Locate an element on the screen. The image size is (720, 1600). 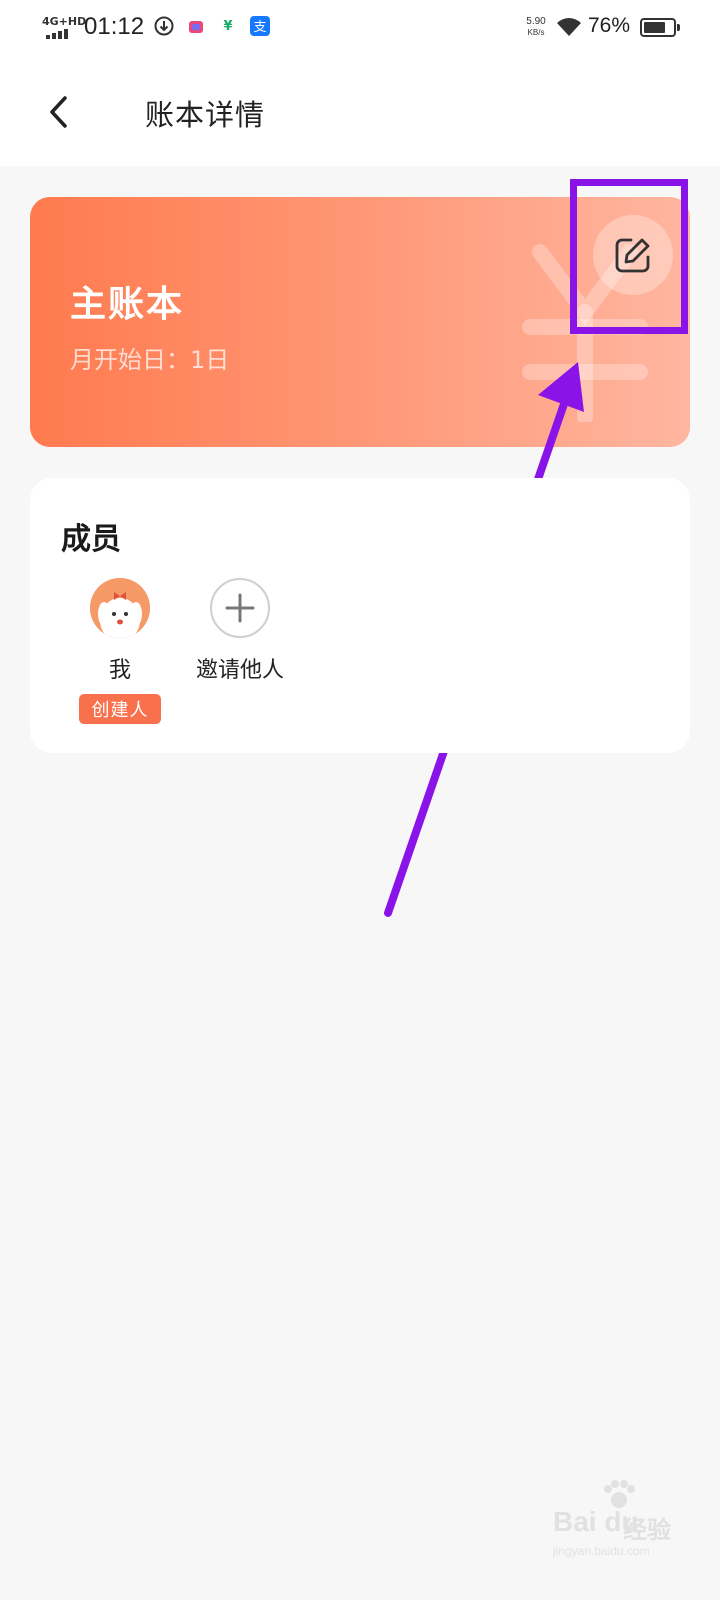
invite-circle is located at coordinates (240, 608).